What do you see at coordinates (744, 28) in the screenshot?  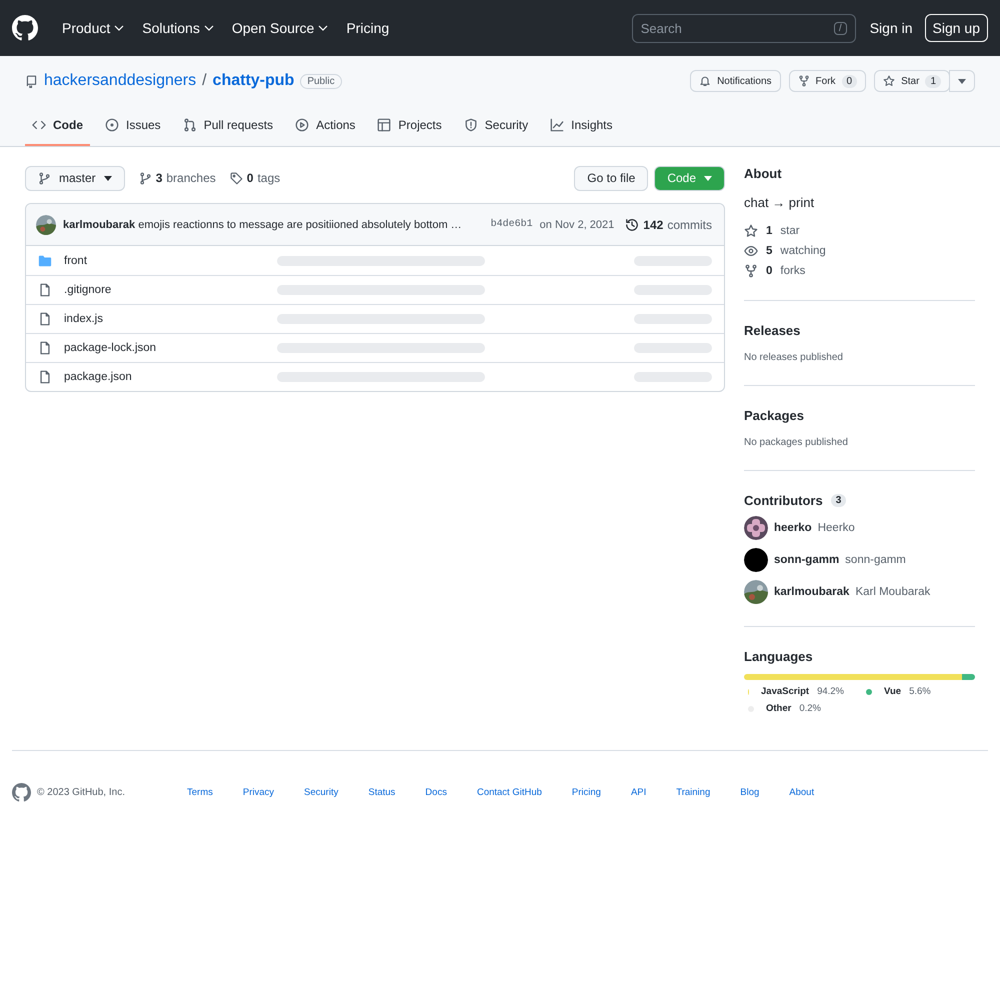 I see `search-field: Search /` at bounding box center [744, 28].